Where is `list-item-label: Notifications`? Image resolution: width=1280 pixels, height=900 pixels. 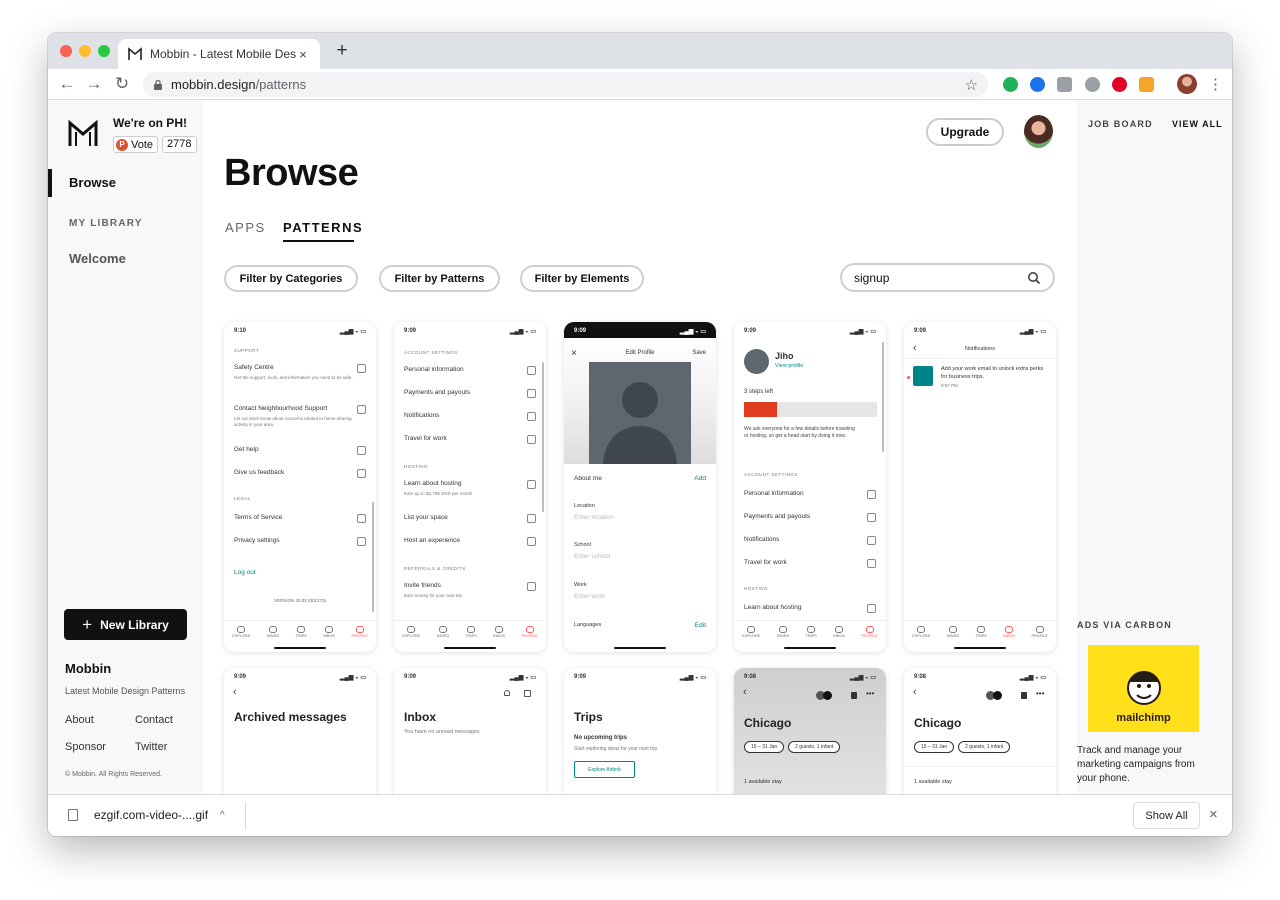
list-item-label: Notifications is located at coordinates (762, 539).